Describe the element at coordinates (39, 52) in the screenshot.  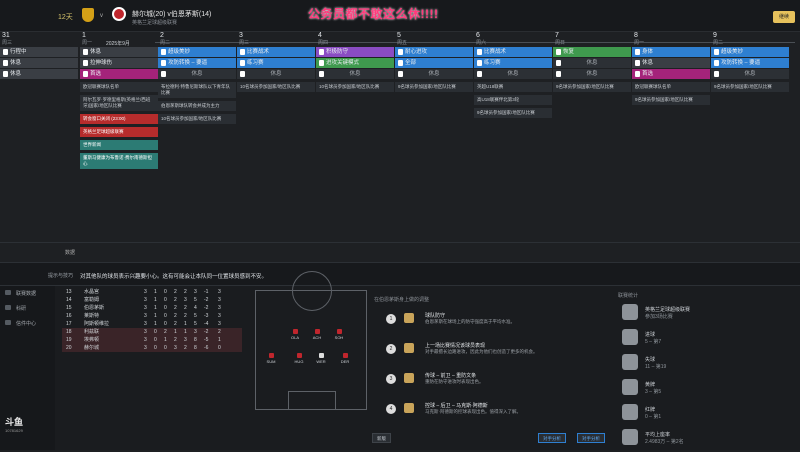
I see `training-slot: 行程中` at that location.